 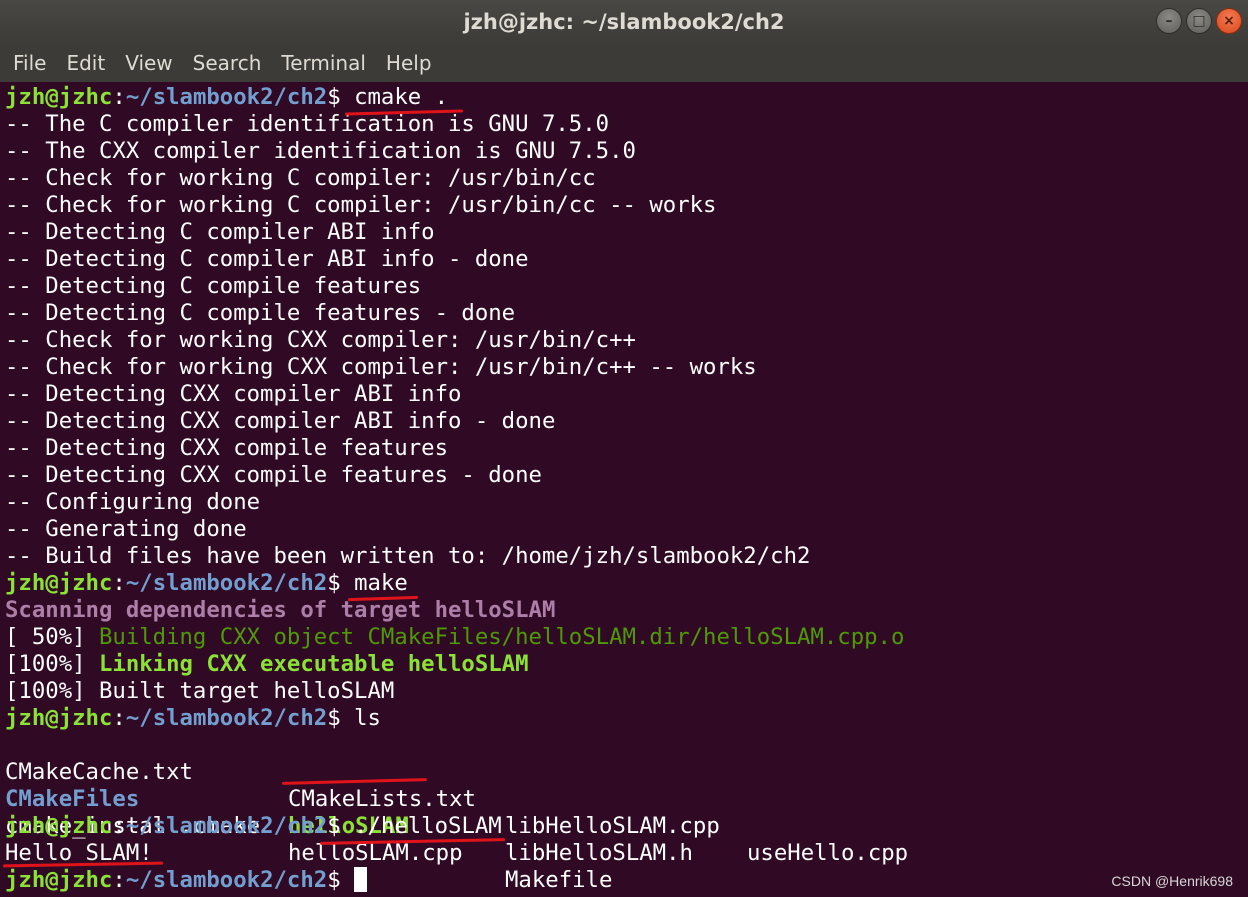 I want to click on file-entry: useHello.cpp, so click(x=828, y=853).